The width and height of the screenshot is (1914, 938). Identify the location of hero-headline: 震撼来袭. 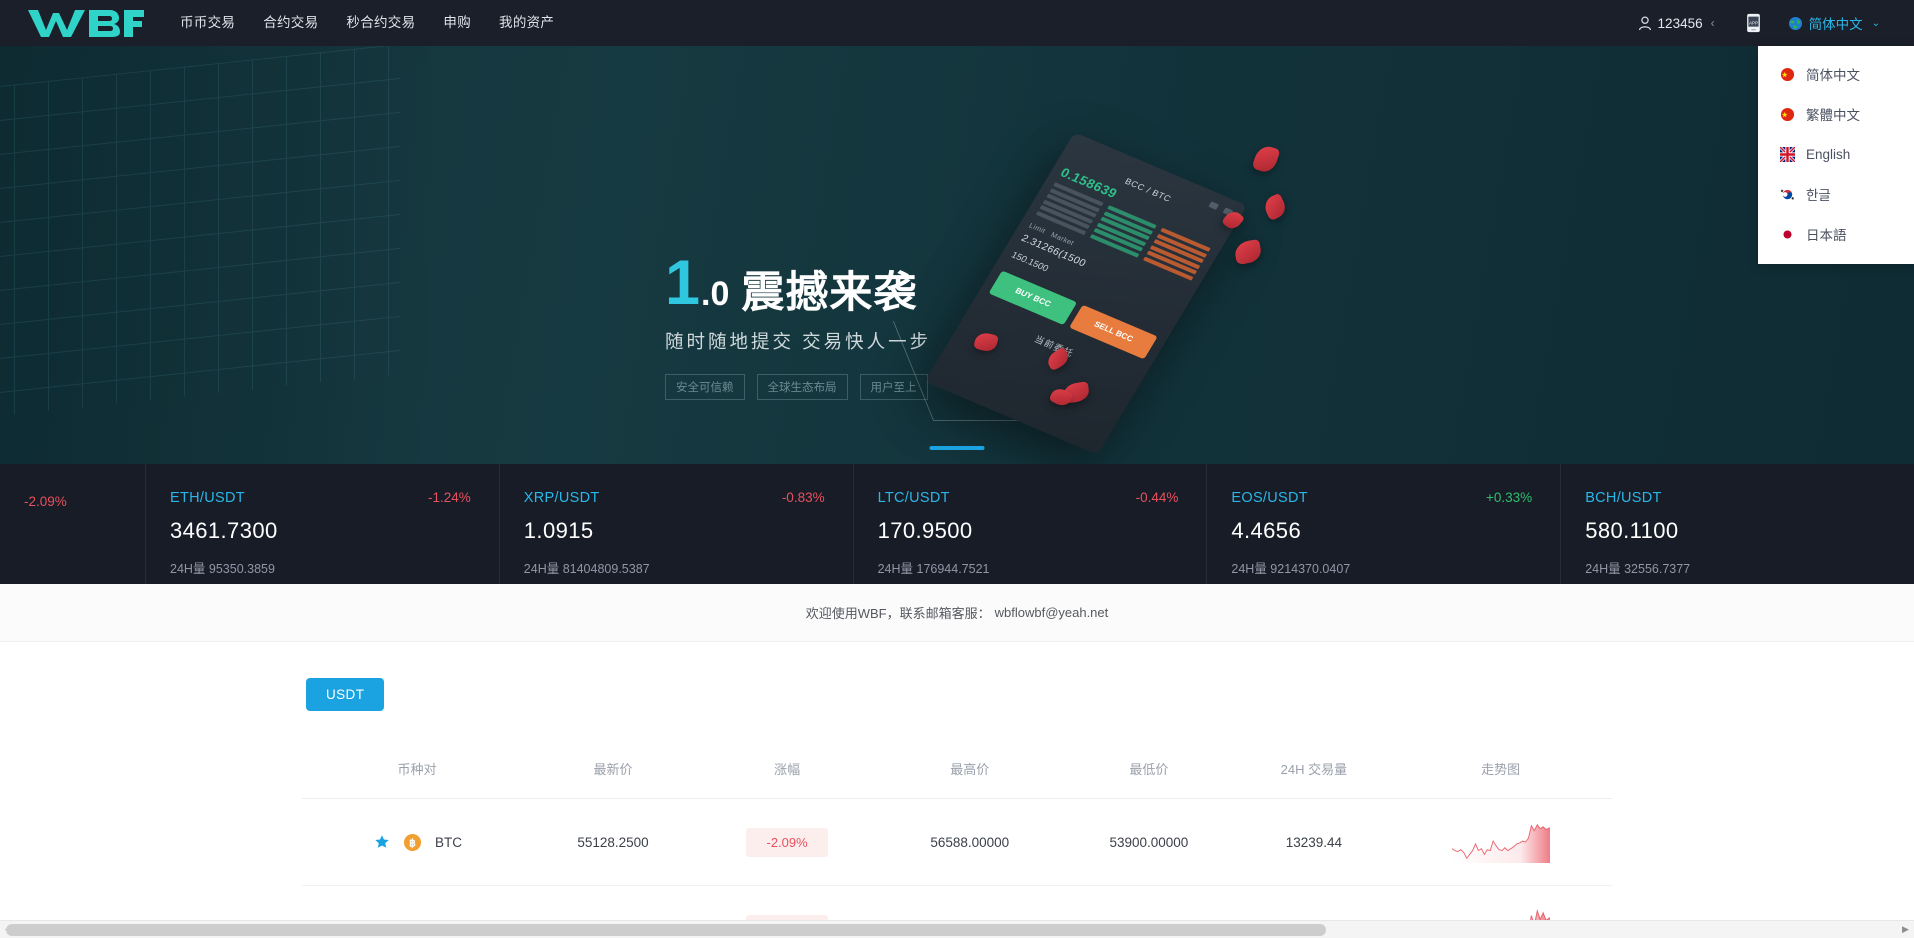
(829, 293).